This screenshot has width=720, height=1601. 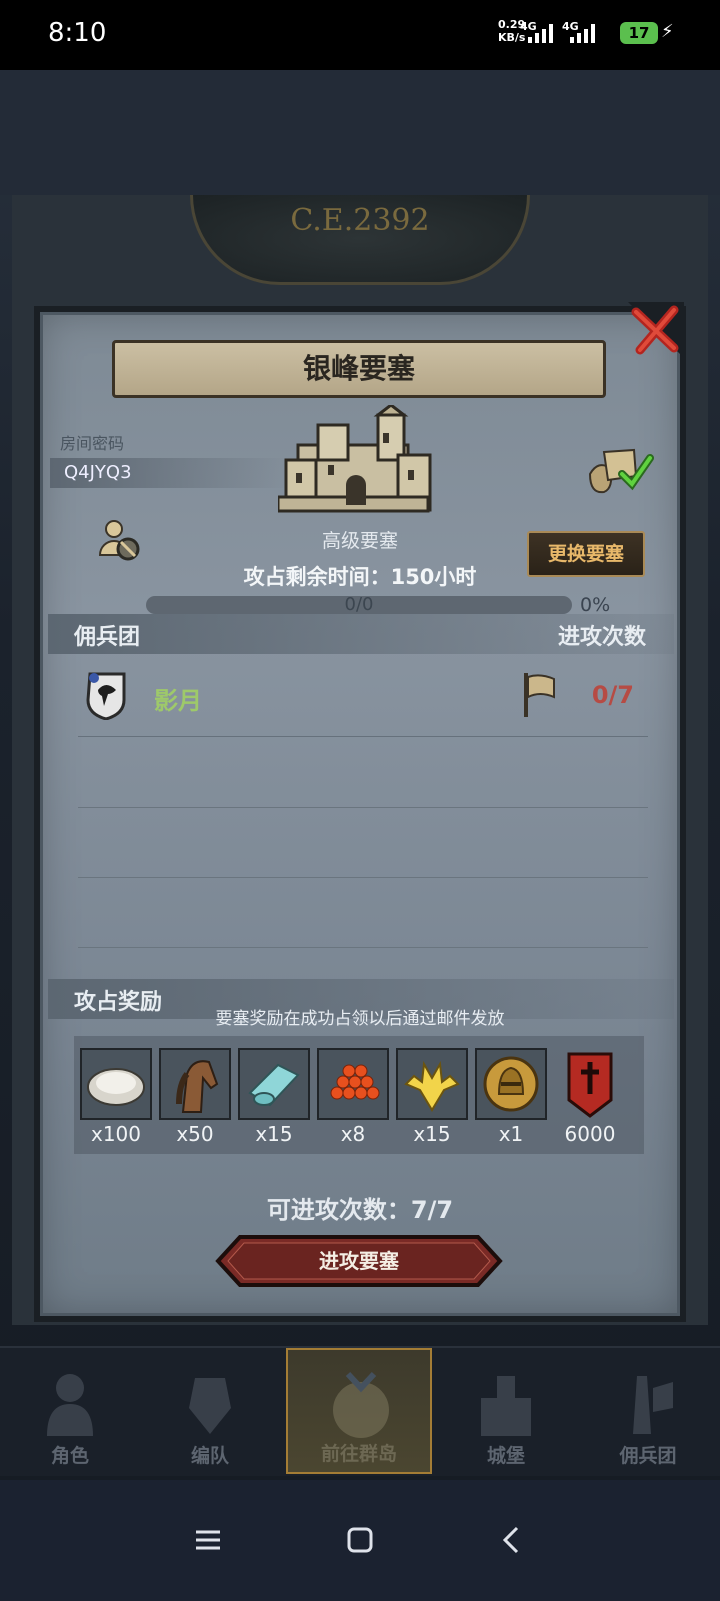 I want to click on castle-icon, so click(x=355, y=459).